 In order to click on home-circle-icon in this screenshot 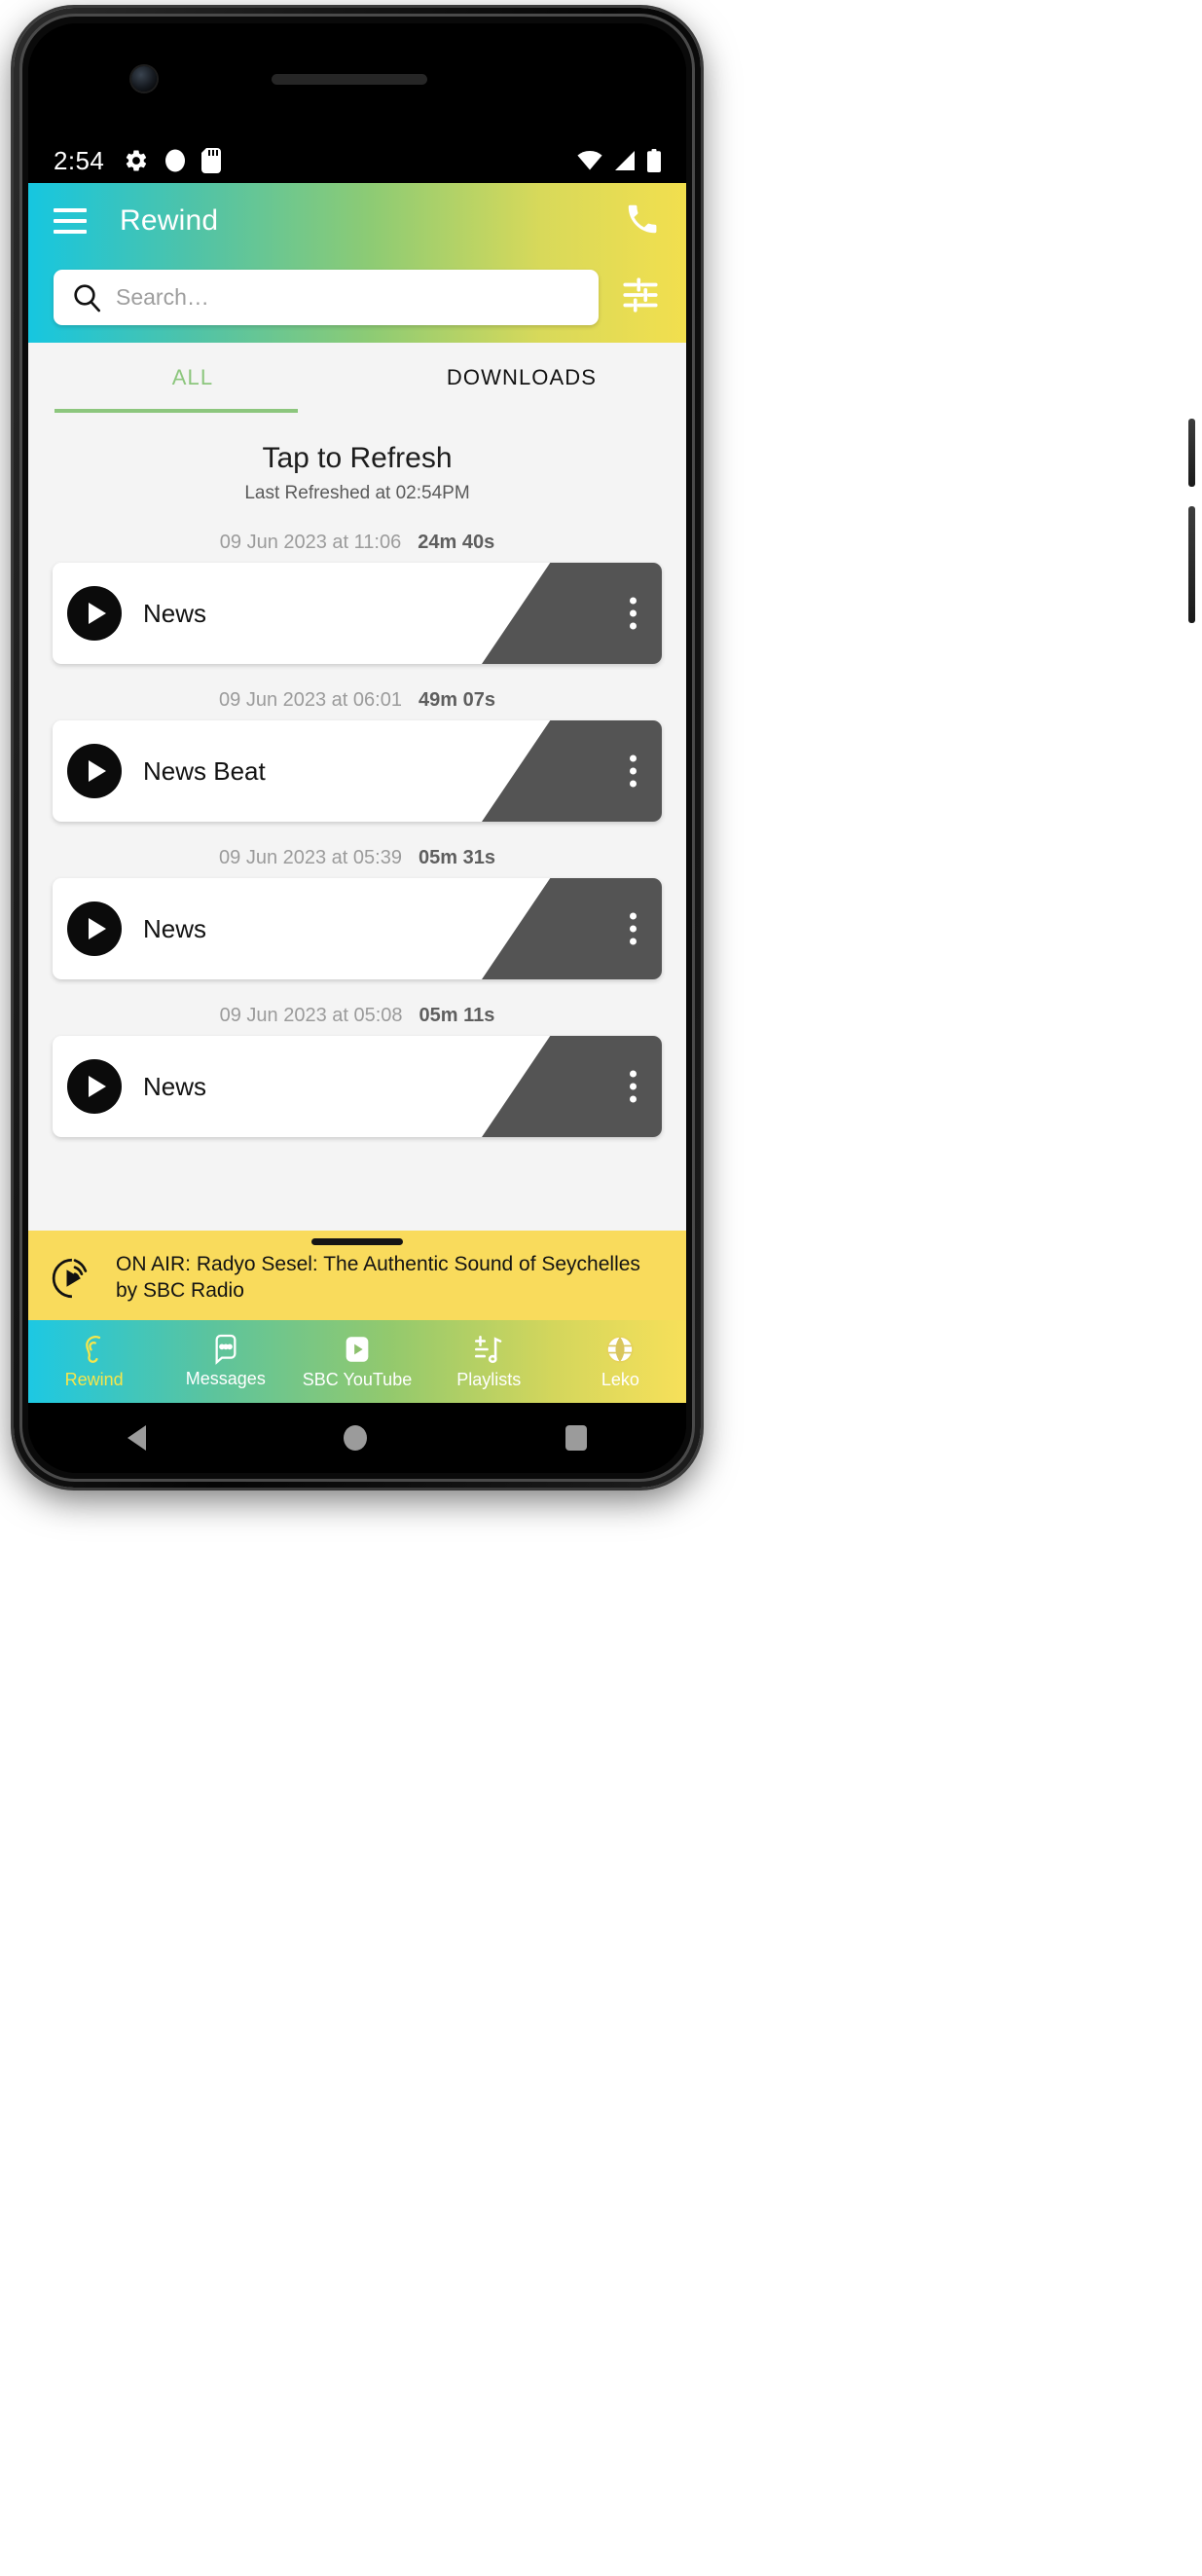, I will do `click(356, 1438)`.